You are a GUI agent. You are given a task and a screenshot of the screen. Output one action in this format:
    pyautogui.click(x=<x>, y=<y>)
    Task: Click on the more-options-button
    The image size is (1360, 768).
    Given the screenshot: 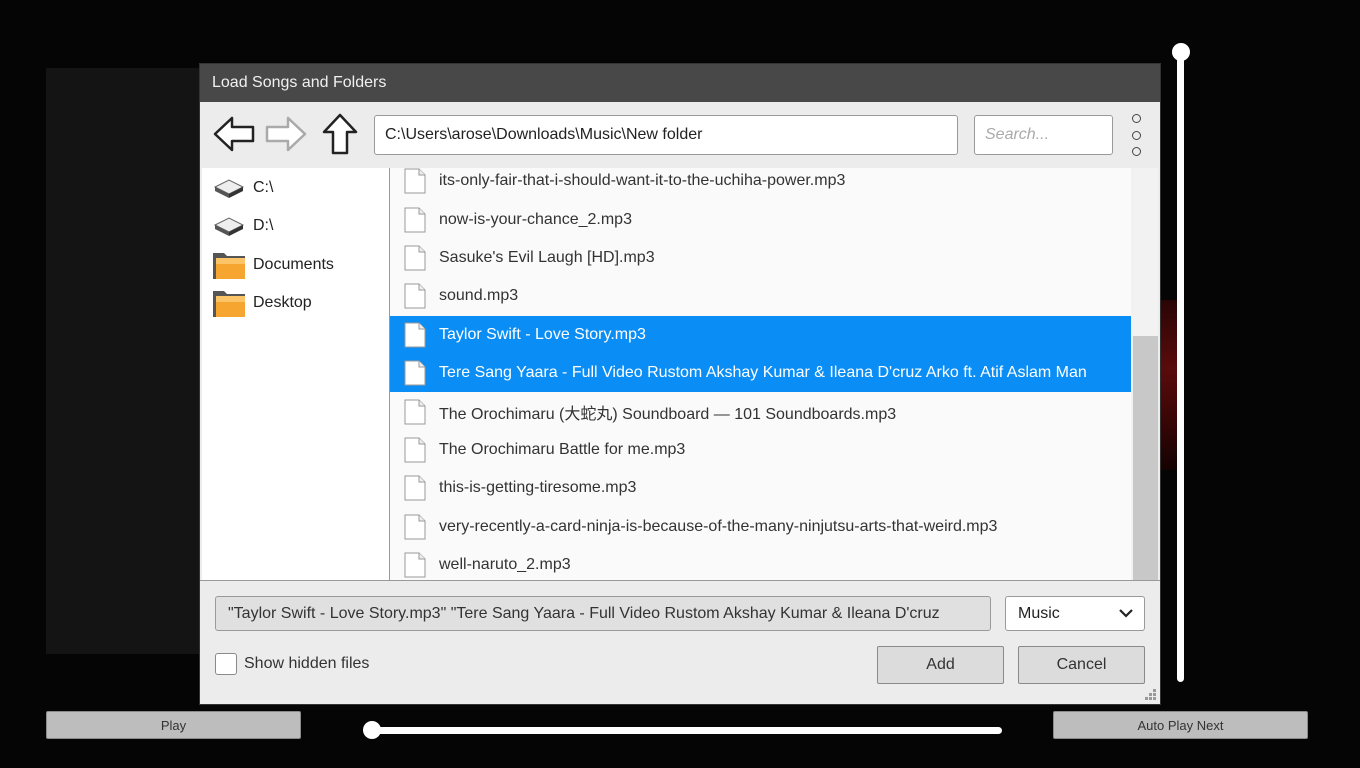 What is the action you would take?
    pyautogui.click(x=1136, y=135)
    